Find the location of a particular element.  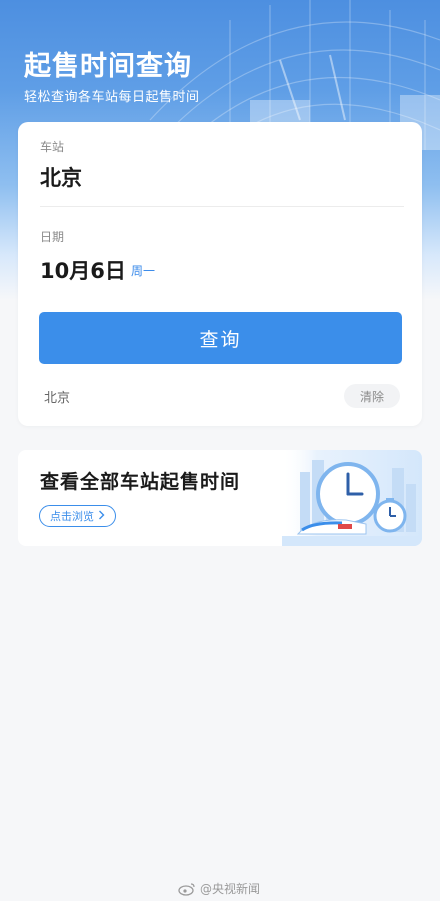

browse-button-label: 点击浏览 is located at coordinates (72, 516).